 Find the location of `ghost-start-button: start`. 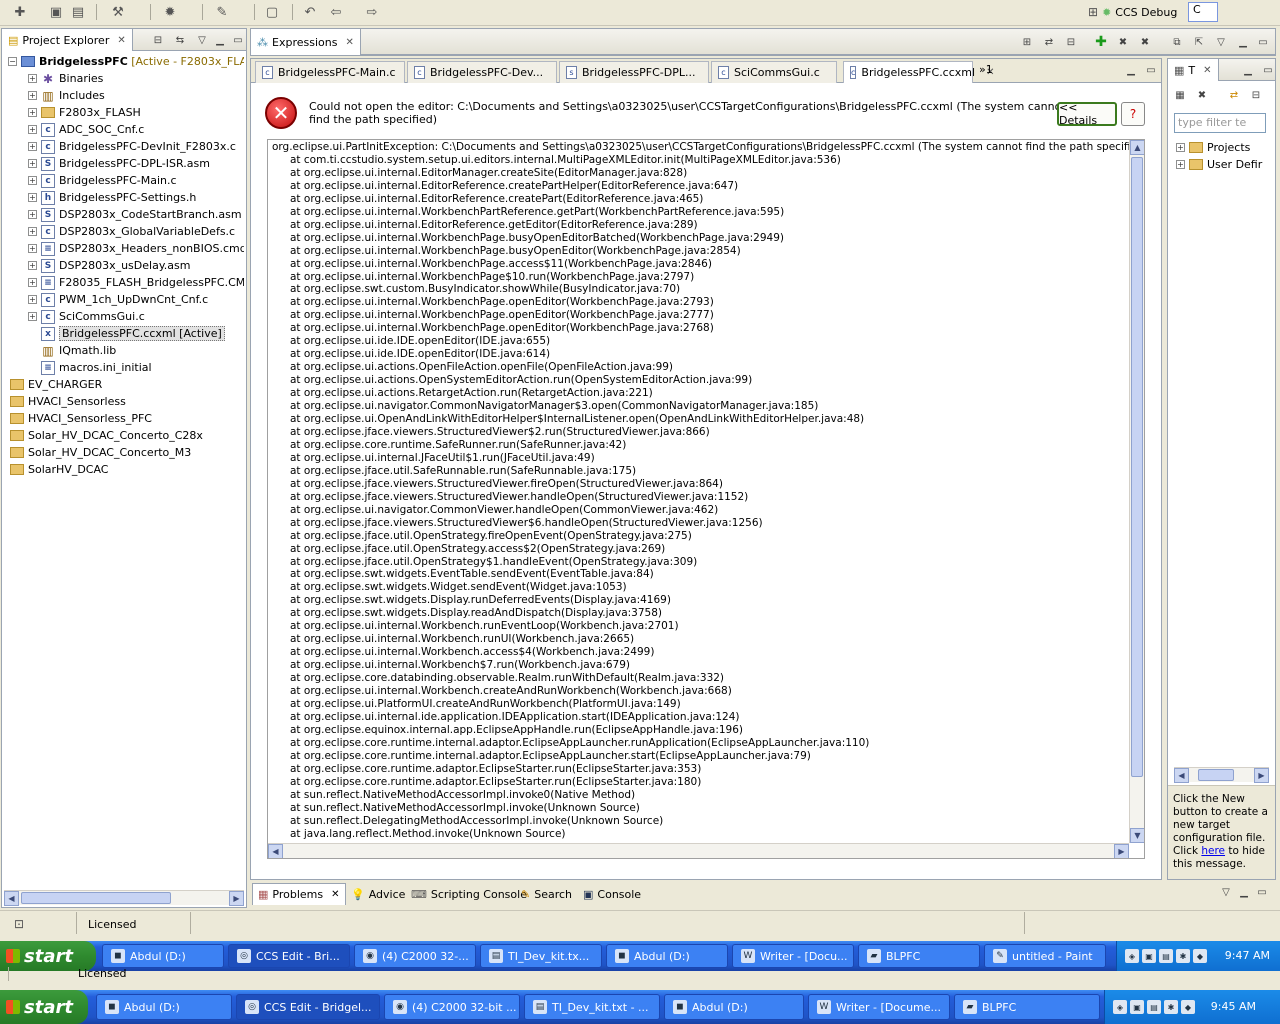

ghost-start-button: start is located at coordinates (44, 1007).